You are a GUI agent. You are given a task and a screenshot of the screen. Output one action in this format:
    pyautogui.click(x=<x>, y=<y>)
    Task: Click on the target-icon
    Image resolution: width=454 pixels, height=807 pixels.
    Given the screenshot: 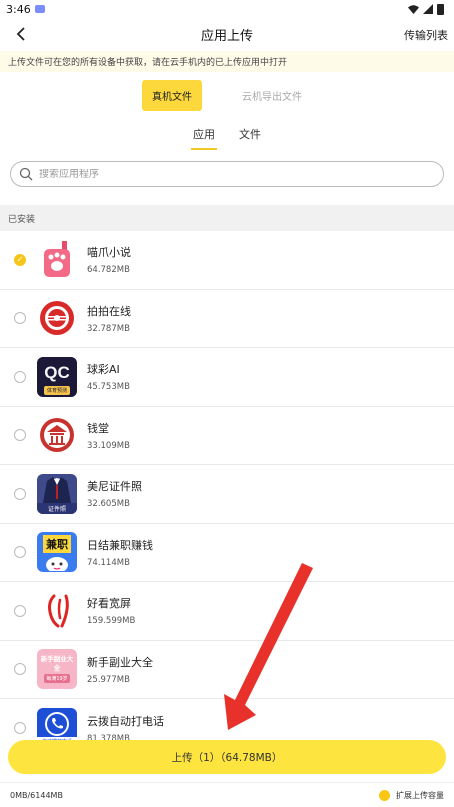 What is the action you would take?
    pyautogui.click(x=57, y=318)
    